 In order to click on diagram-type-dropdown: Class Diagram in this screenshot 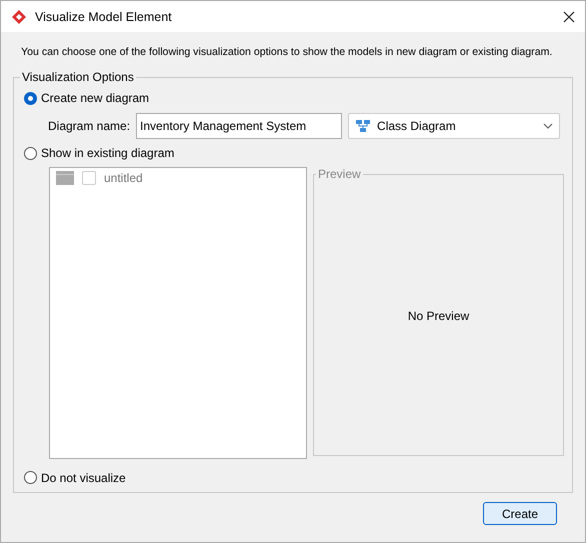, I will do `click(454, 125)`.